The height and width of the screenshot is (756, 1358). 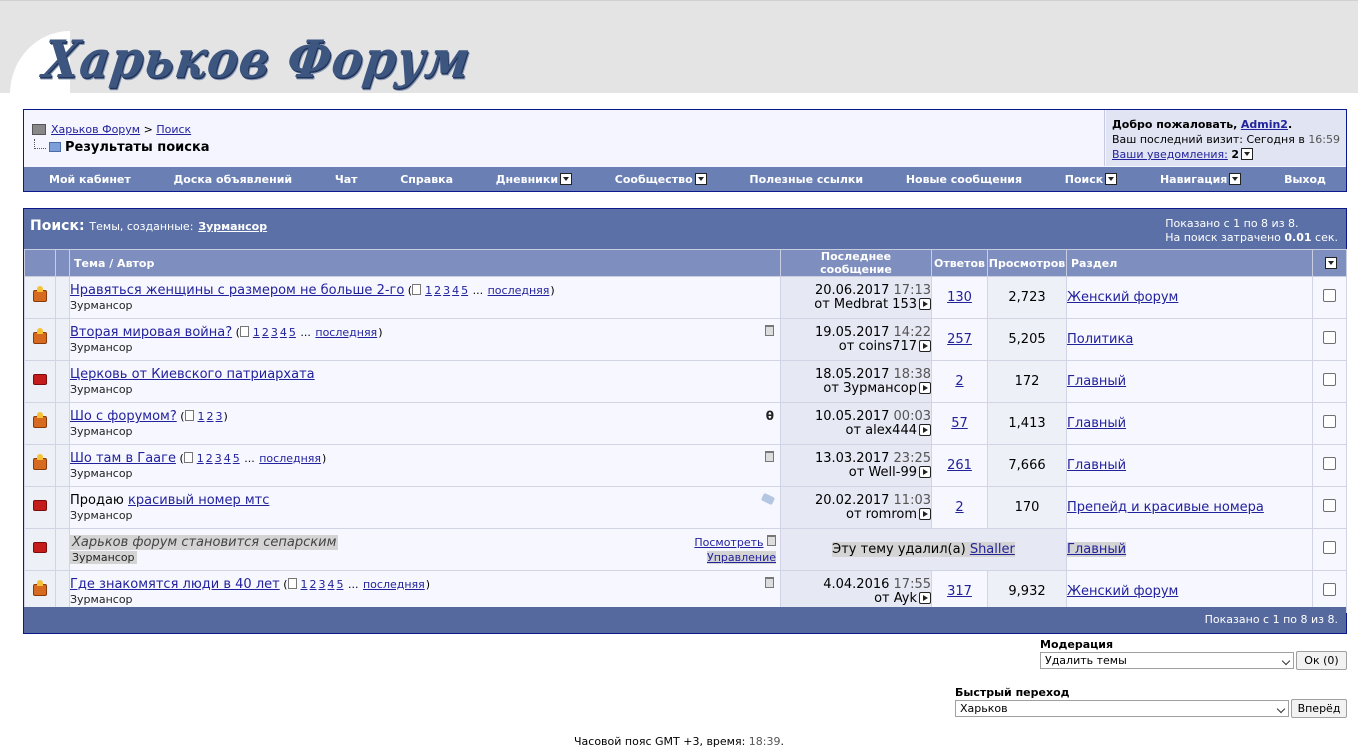 I want to click on replies-link: 261, so click(x=959, y=465).